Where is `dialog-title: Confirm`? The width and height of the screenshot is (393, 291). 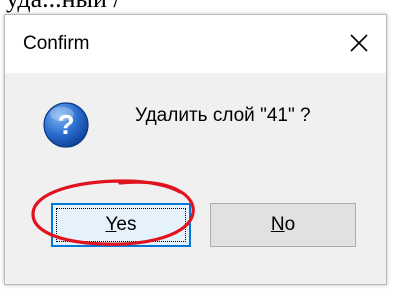 dialog-title: Confirm is located at coordinates (56, 43).